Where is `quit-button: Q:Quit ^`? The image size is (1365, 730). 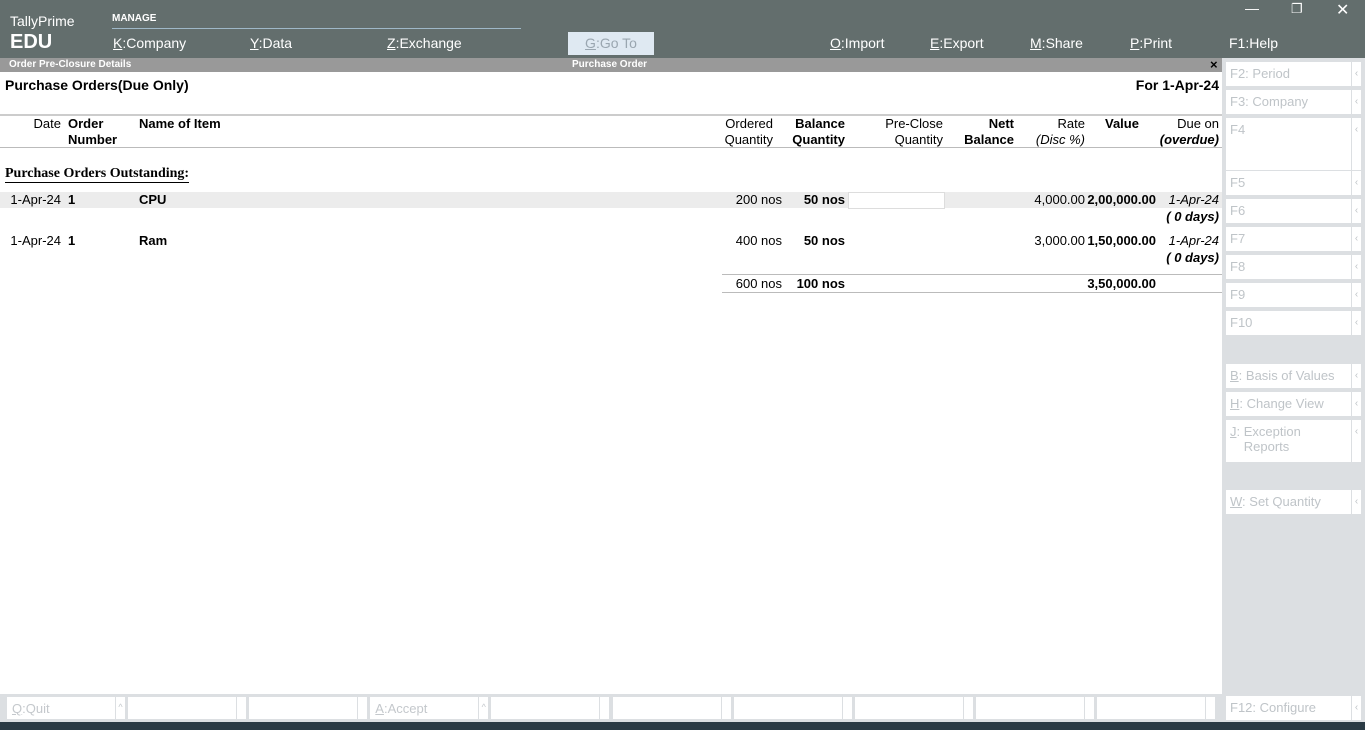 quit-button: Q:Quit ^ is located at coordinates (66, 708).